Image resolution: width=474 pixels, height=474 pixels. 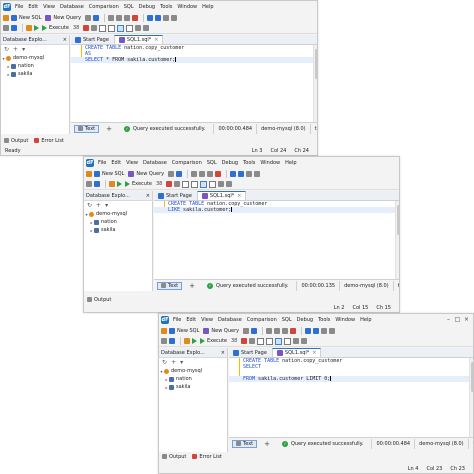 What do you see at coordinates (223, 353) in the screenshot?
I see `close-icon: ×` at bounding box center [223, 353].